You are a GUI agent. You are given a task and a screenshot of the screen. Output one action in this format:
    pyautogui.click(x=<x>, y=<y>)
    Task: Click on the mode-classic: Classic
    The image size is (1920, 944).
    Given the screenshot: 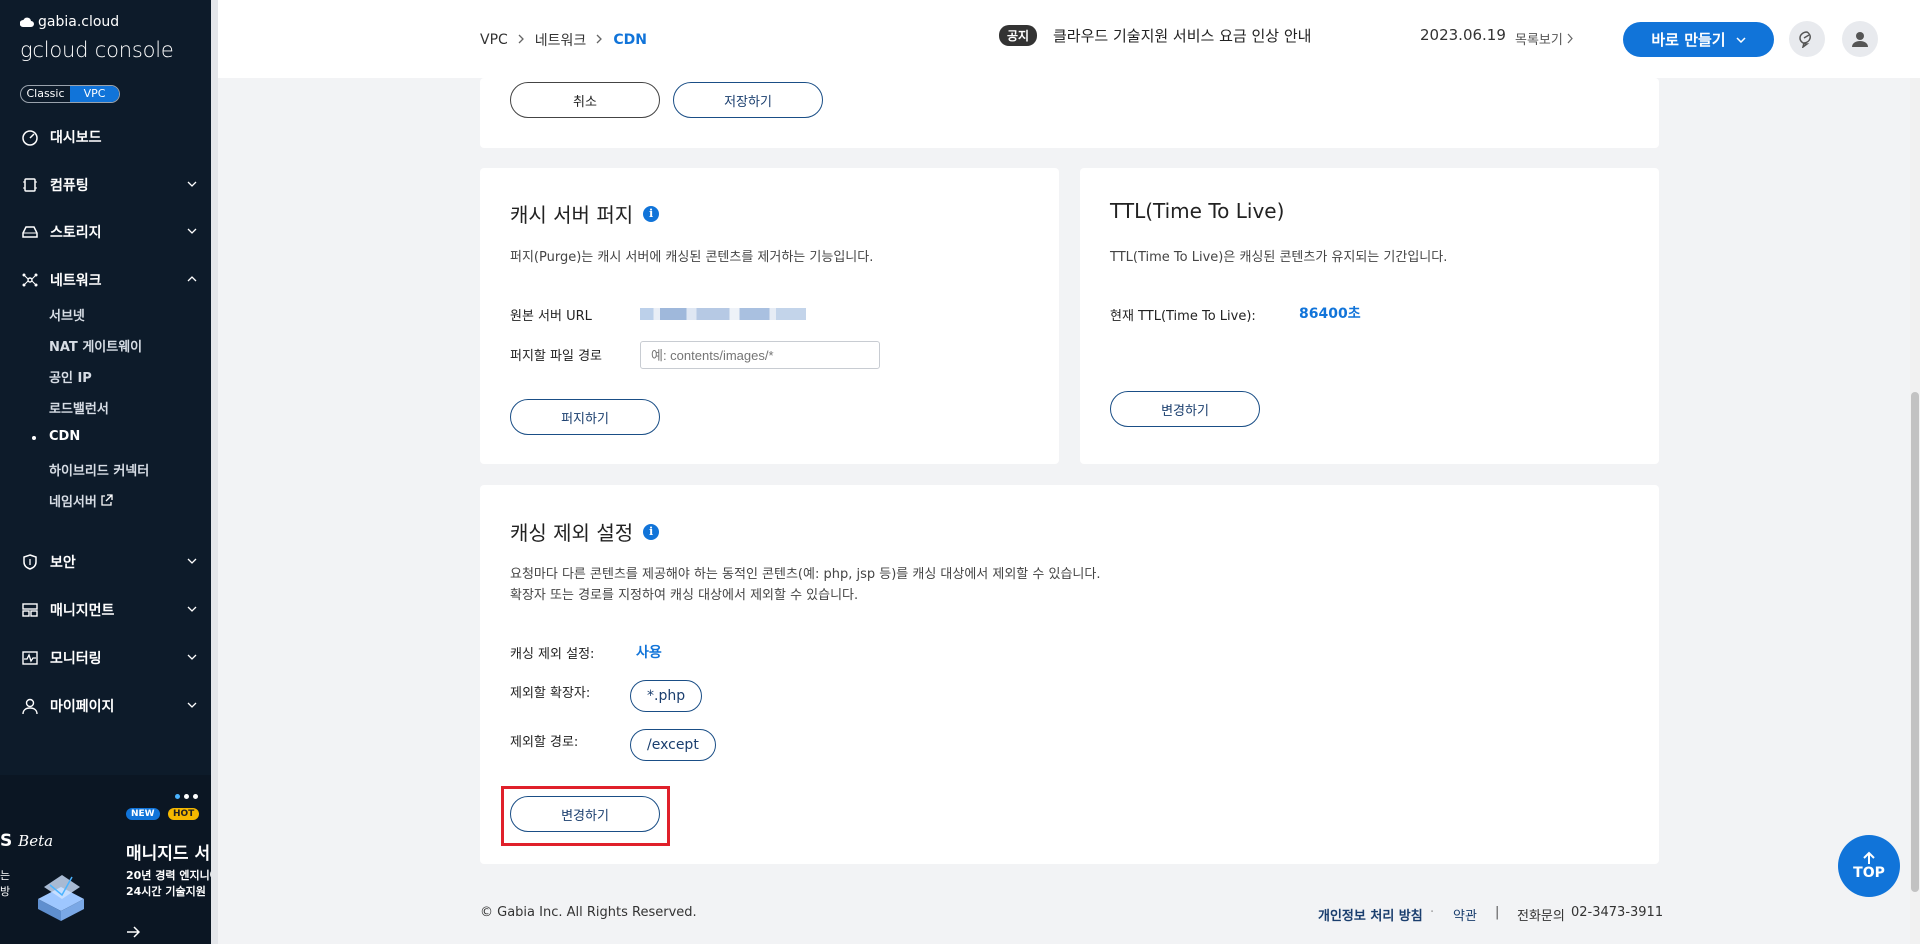 What is the action you would take?
    pyautogui.click(x=45, y=94)
    